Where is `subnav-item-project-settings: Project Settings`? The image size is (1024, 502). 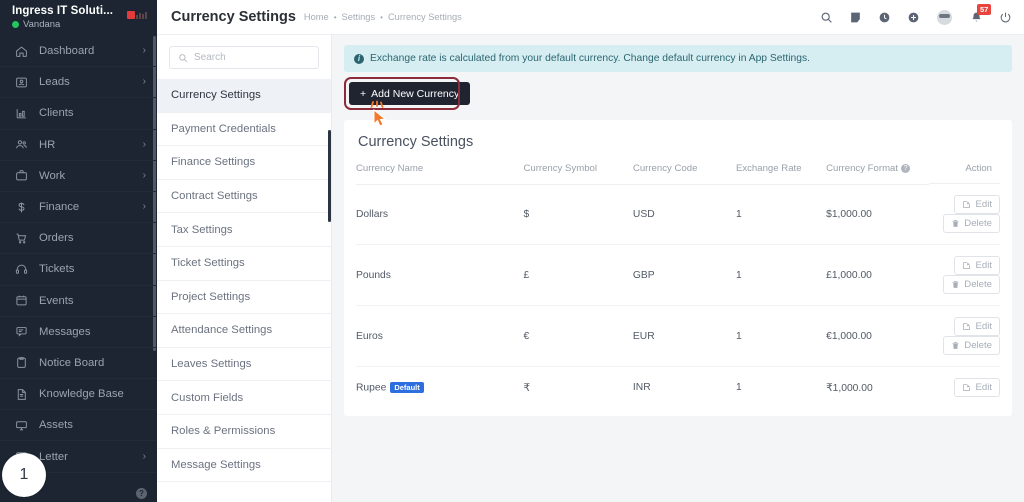 subnav-item-project-settings: Project Settings is located at coordinates (244, 297).